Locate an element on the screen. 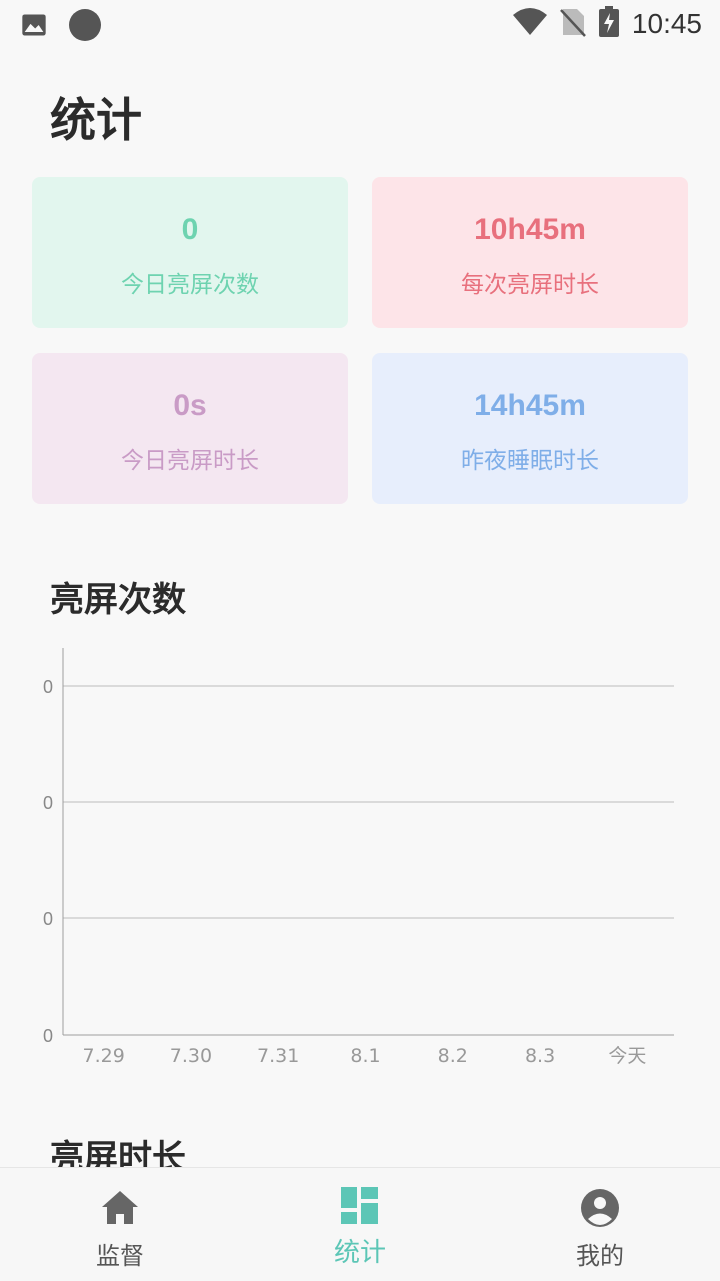  status-time: 10:45 is located at coordinates (666, 23).